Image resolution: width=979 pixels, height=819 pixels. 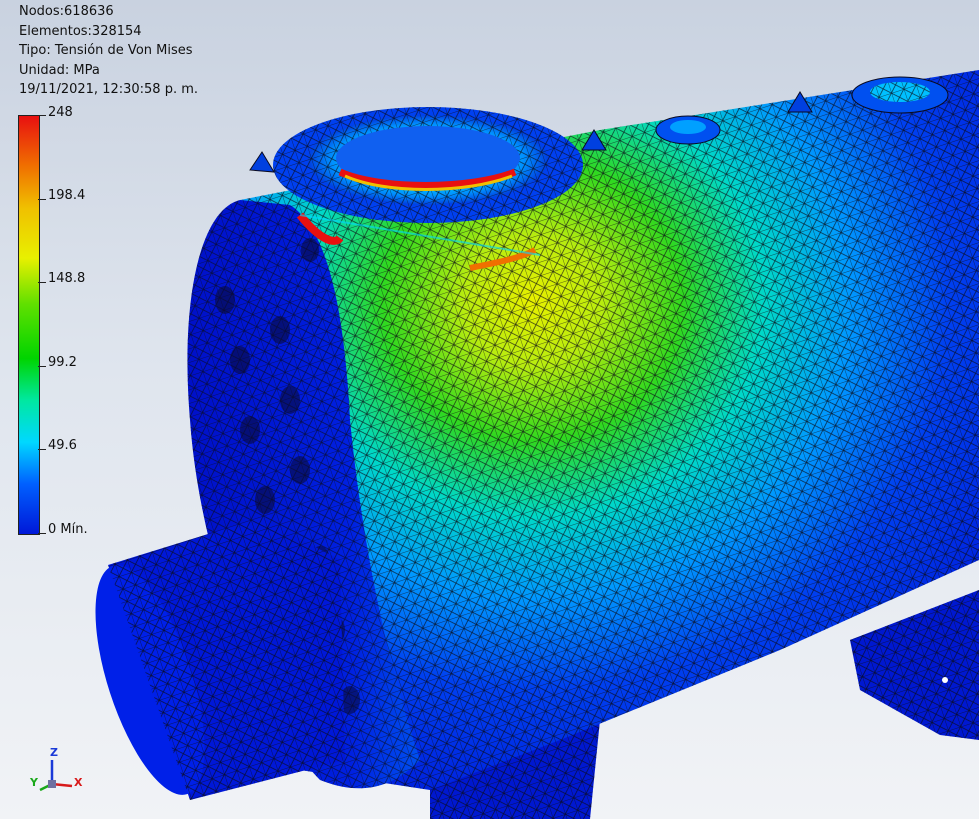 I want to click on triad-y-label: Y, so click(x=34, y=782).